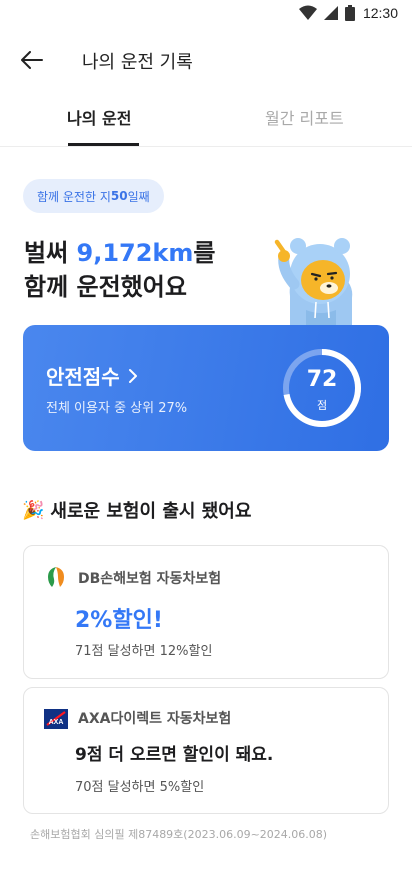 The height and width of the screenshot is (869, 412). Describe the element at coordinates (135, 253) in the screenshot. I see `total-distance: 9,172km` at that location.